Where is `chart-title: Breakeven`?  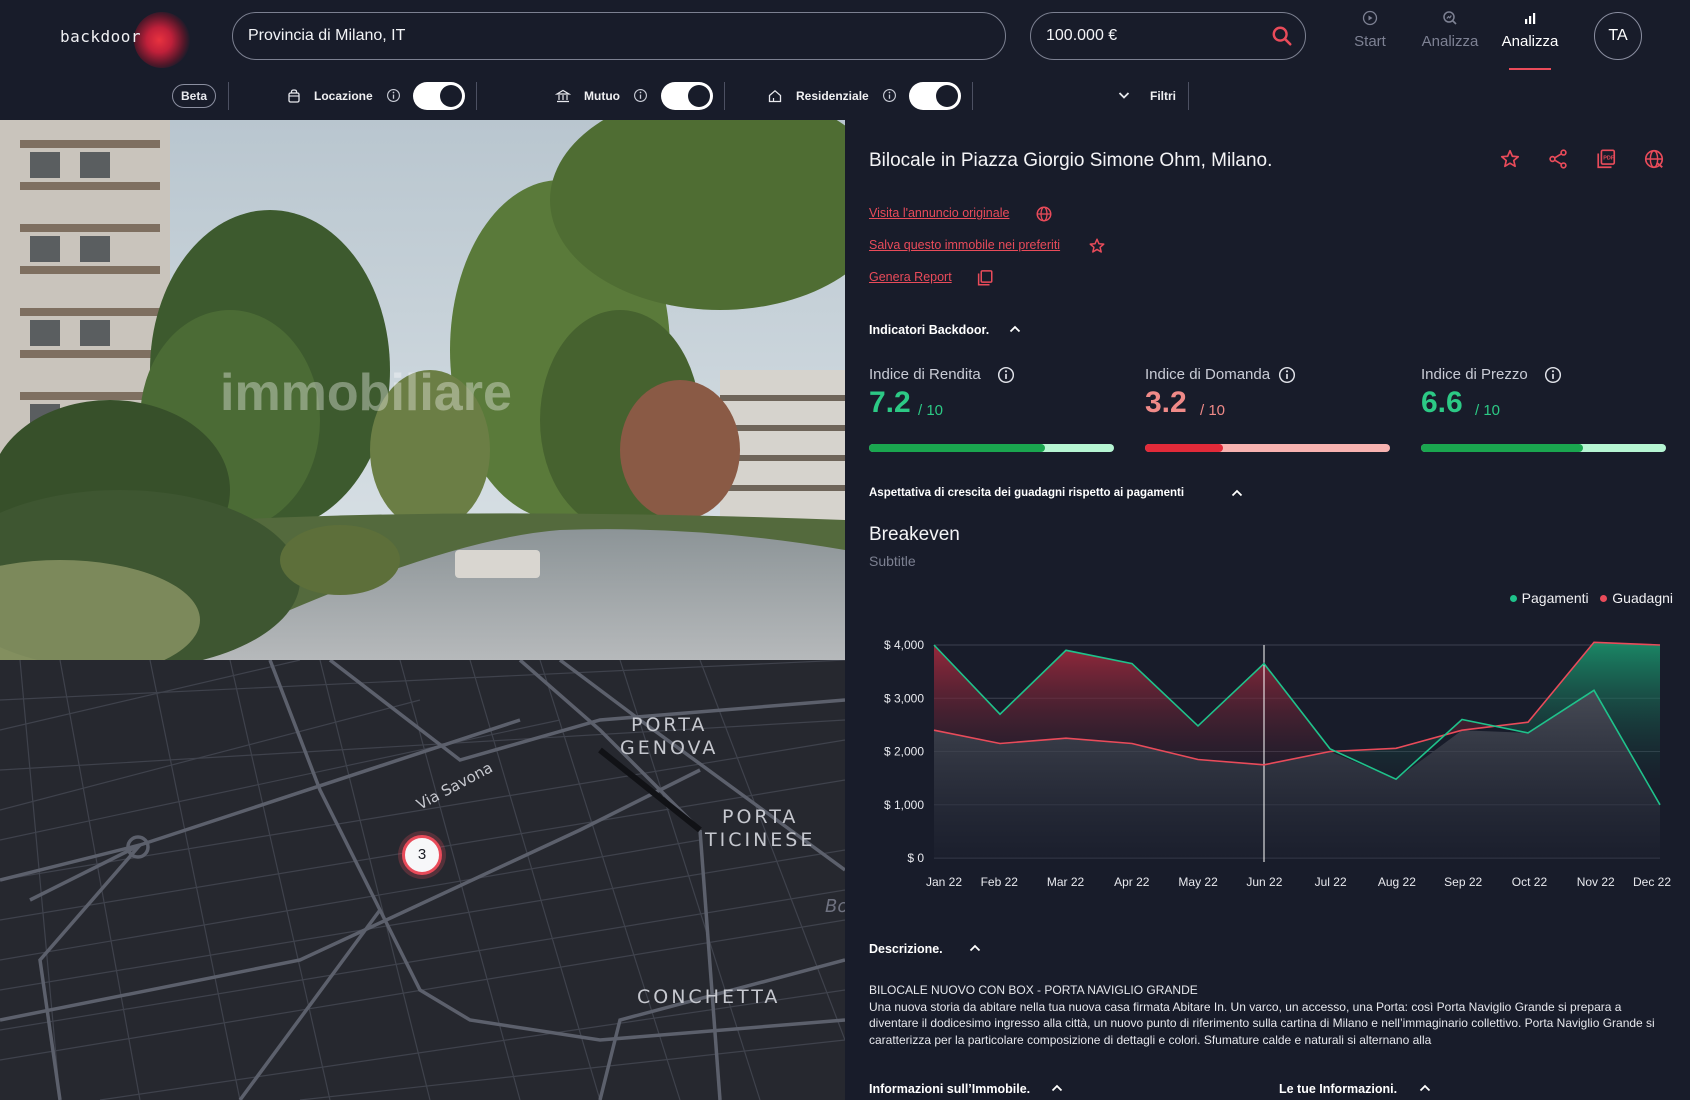 chart-title: Breakeven is located at coordinates (914, 534).